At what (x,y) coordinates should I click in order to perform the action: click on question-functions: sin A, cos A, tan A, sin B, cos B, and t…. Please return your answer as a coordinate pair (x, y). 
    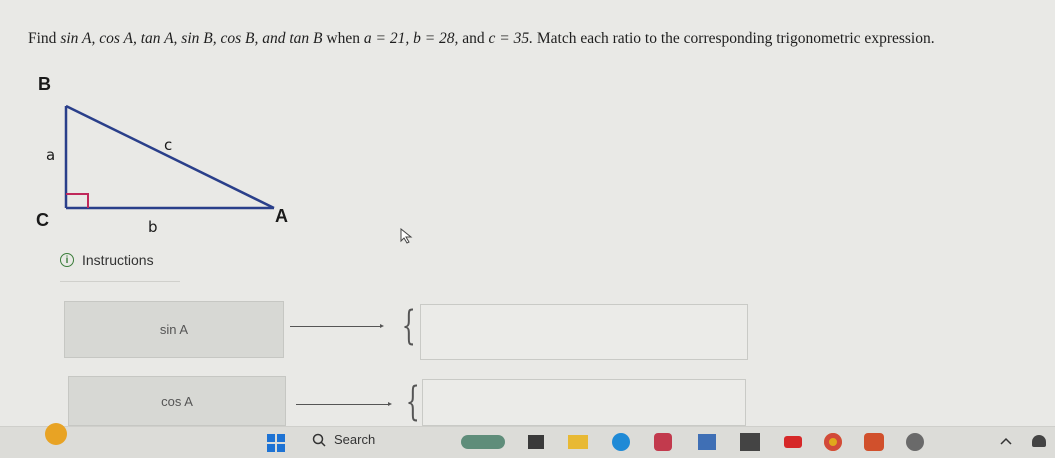
    Looking at the image, I should click on (191, 38).